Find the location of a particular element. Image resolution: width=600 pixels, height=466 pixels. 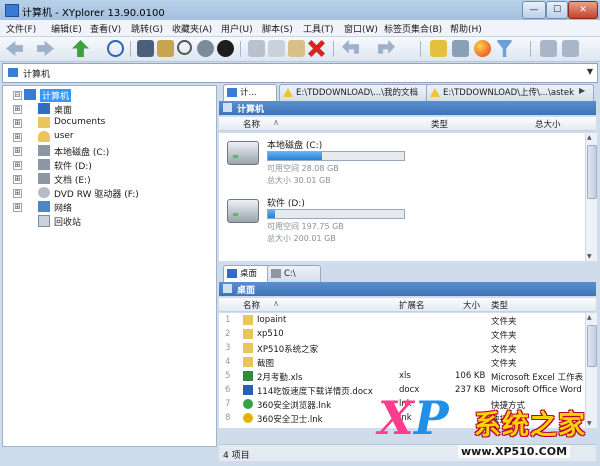

close-button: ✕ is located at coordinates (583, 10).